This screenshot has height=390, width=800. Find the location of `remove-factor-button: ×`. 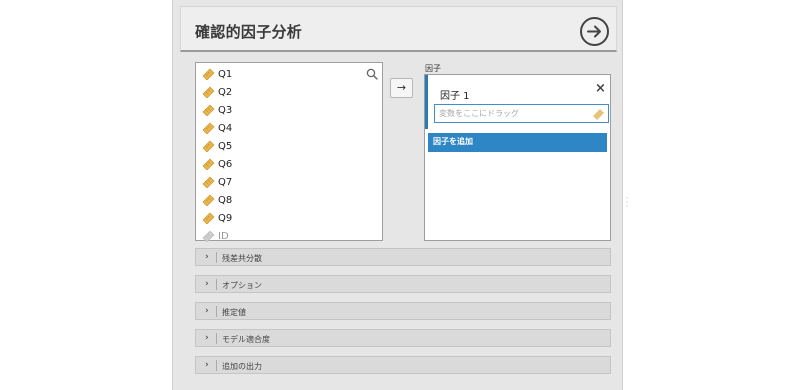

remove-factor-button: × is located at coordinates (600, 88).